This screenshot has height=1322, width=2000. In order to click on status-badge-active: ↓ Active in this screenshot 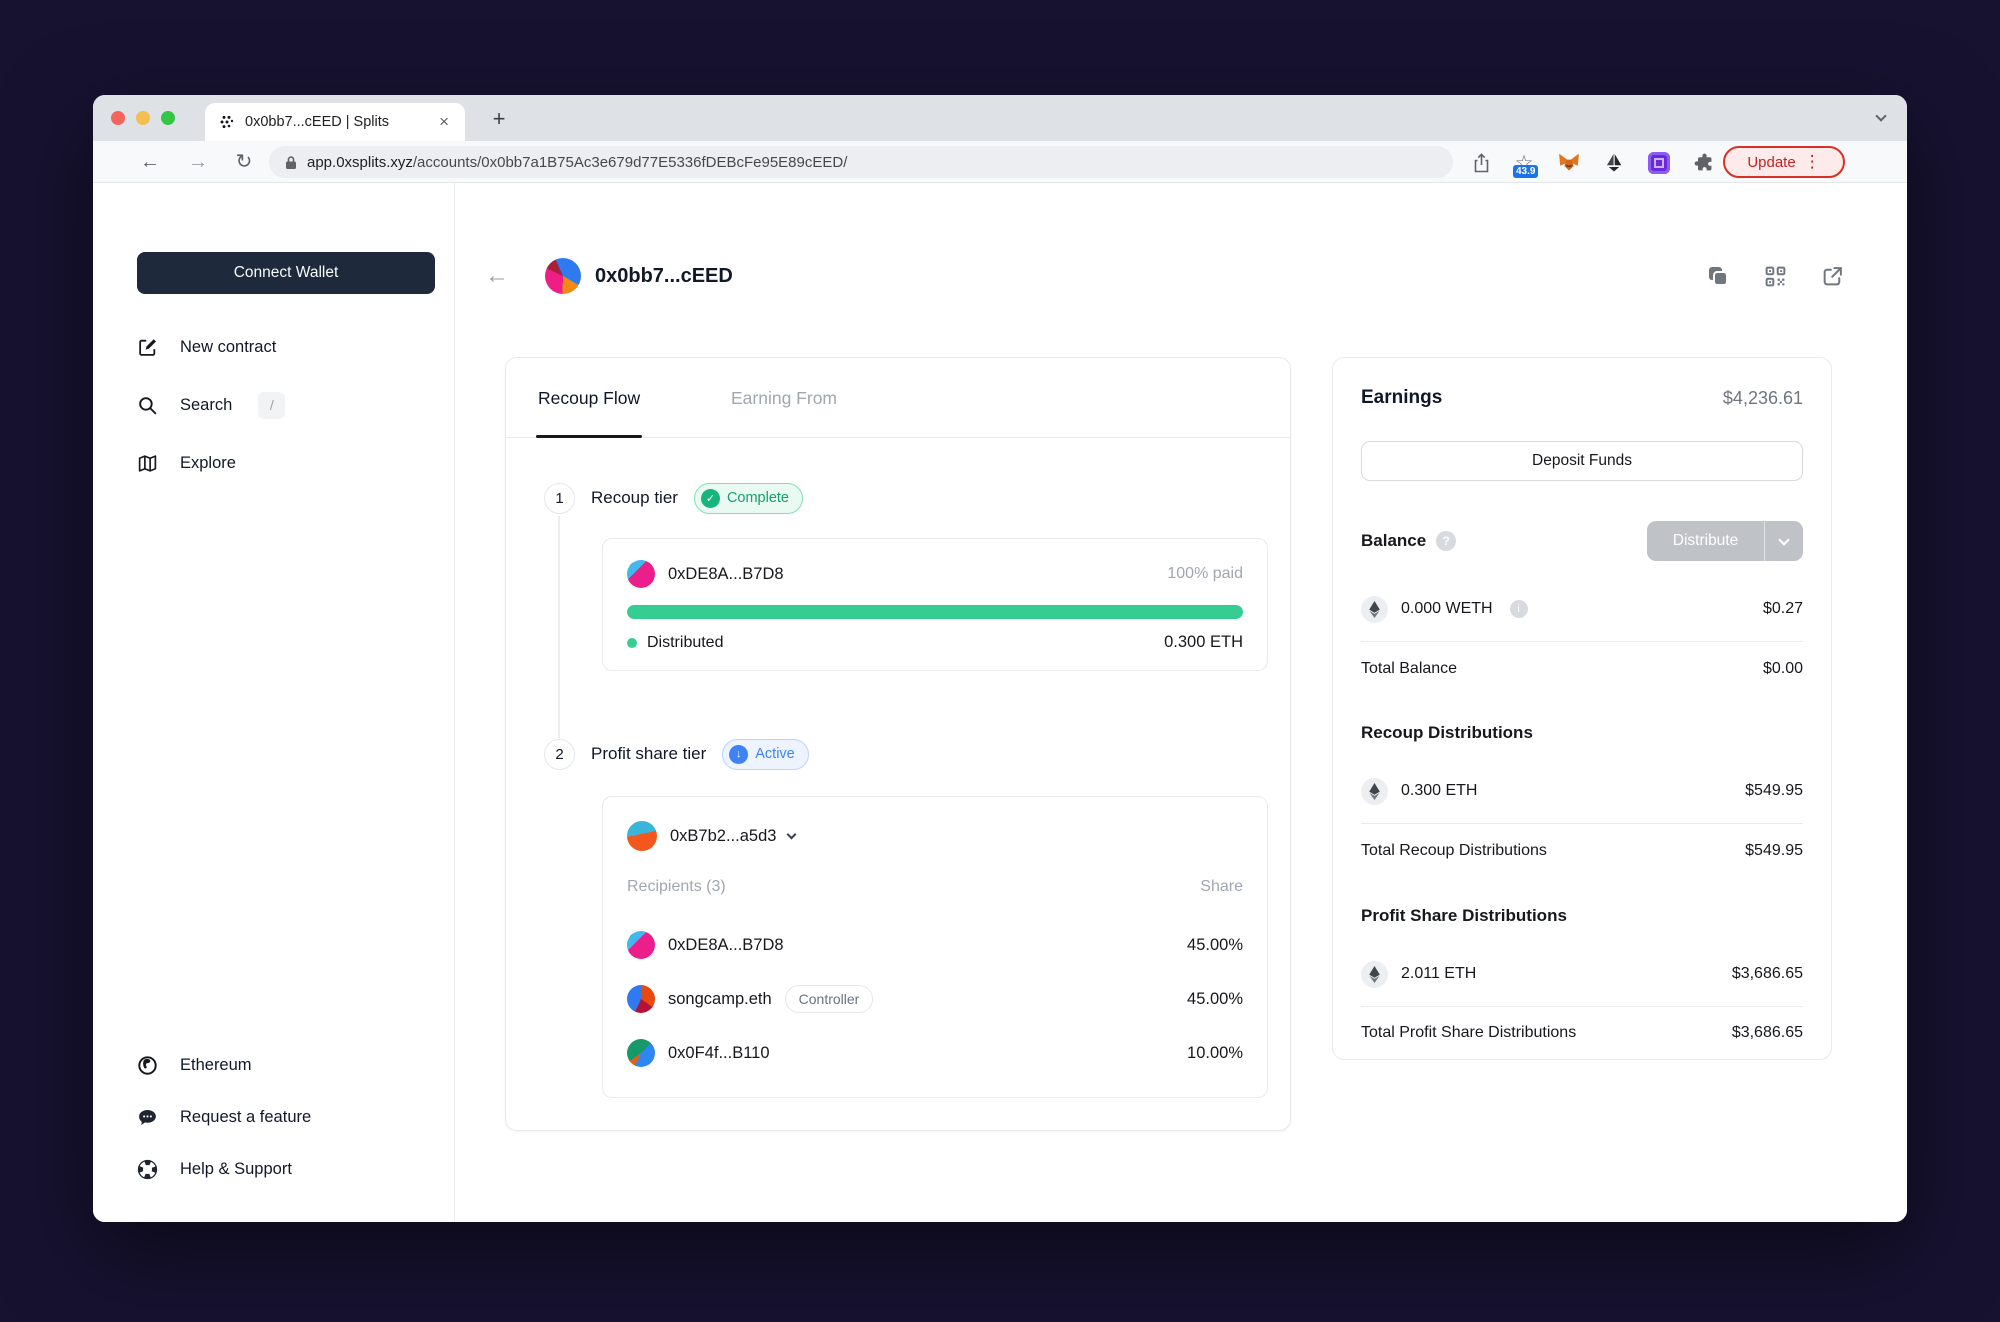, I will do `click(765, 754)`.